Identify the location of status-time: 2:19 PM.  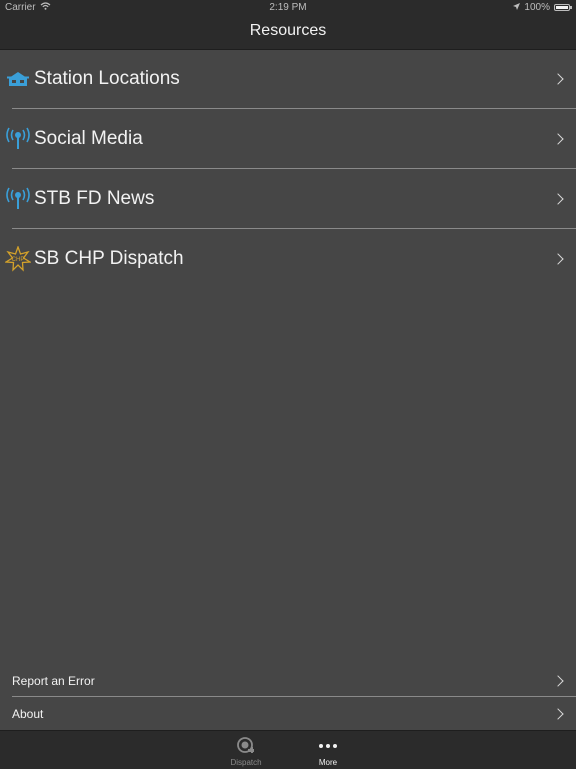
(288, 7).